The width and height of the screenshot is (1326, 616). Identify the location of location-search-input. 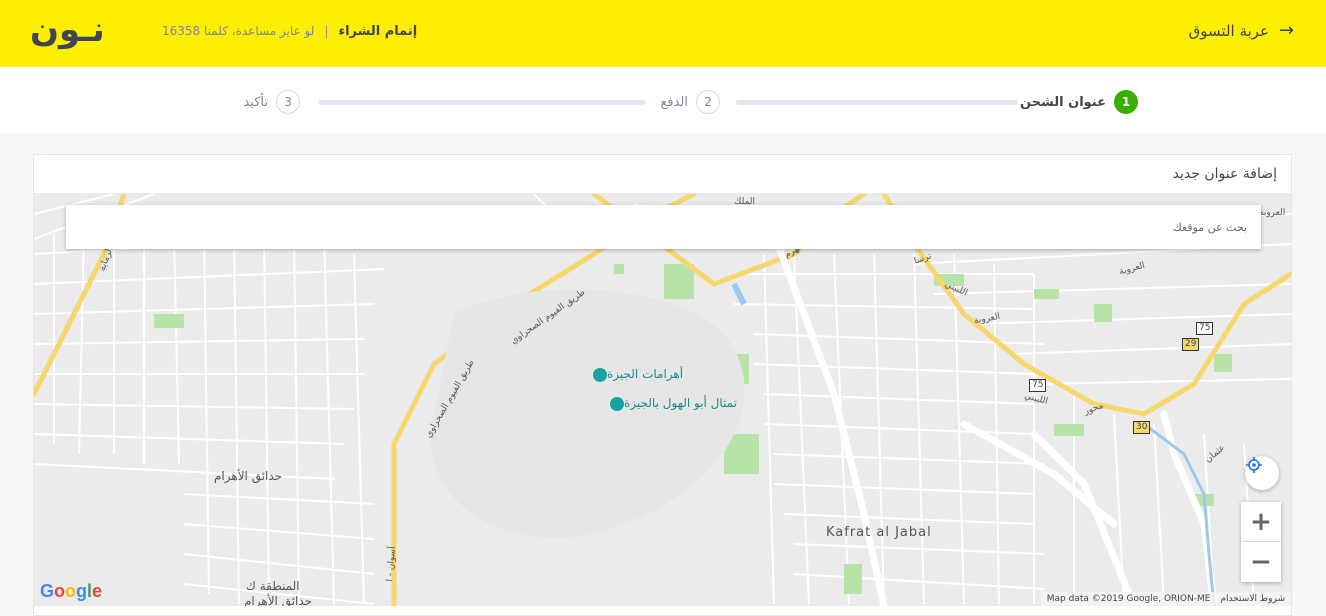
(656, 227).